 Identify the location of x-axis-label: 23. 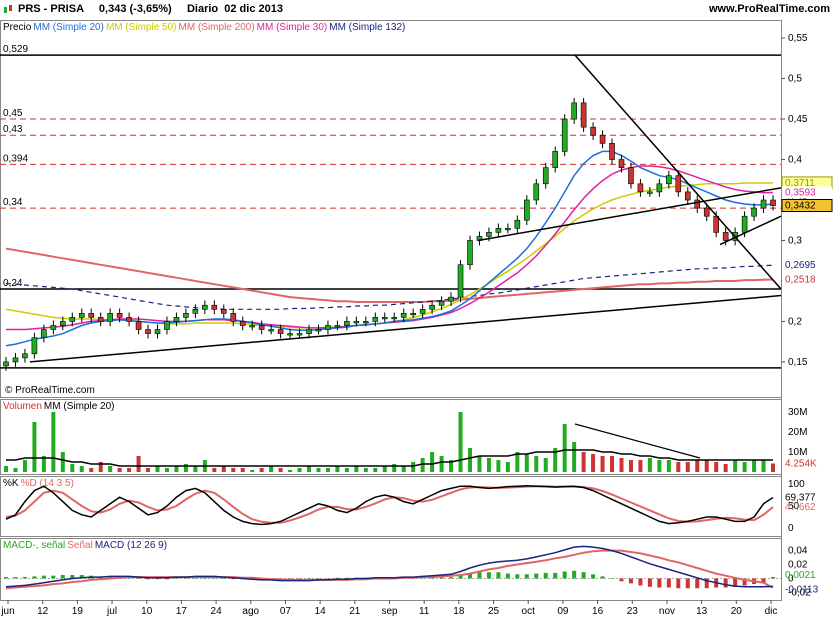
(633, 611).